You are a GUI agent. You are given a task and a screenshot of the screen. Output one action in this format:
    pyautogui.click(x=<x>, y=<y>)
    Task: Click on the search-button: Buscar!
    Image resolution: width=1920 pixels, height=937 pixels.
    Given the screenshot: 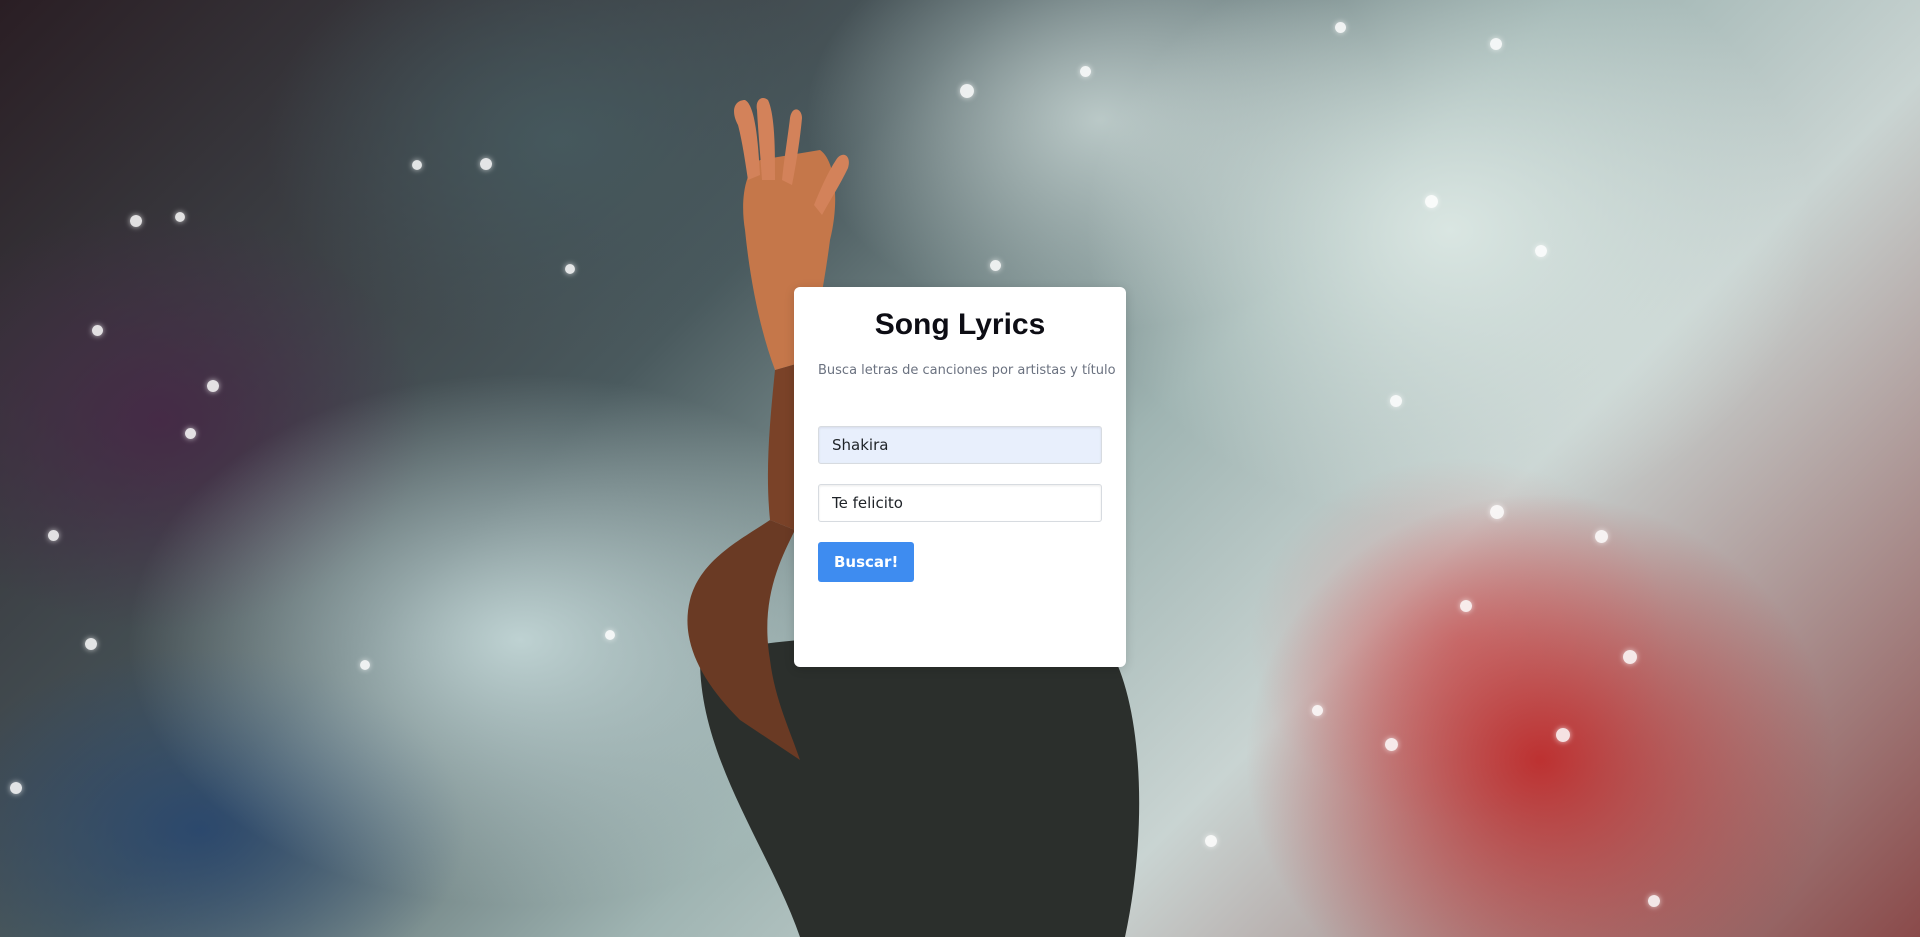 What is the action you would take?
    pyautogui.click(x=866, y=562)
    